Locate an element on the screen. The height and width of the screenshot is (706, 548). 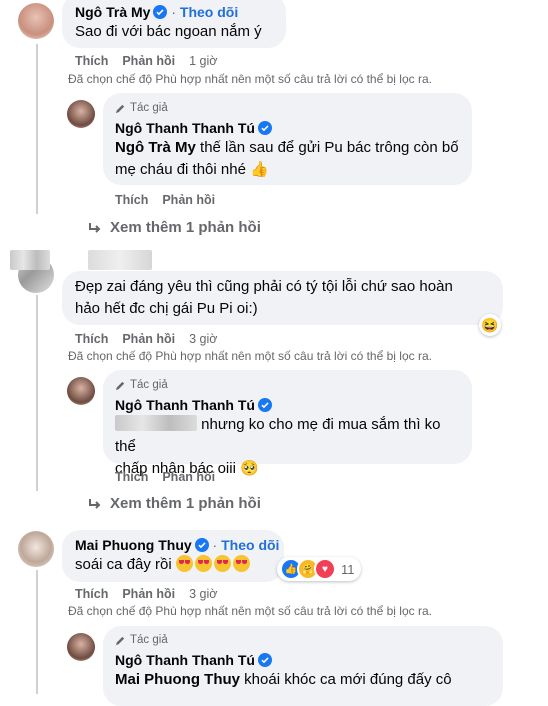
mention-link: Ngô Trà My is located at coordinates (155, 147).